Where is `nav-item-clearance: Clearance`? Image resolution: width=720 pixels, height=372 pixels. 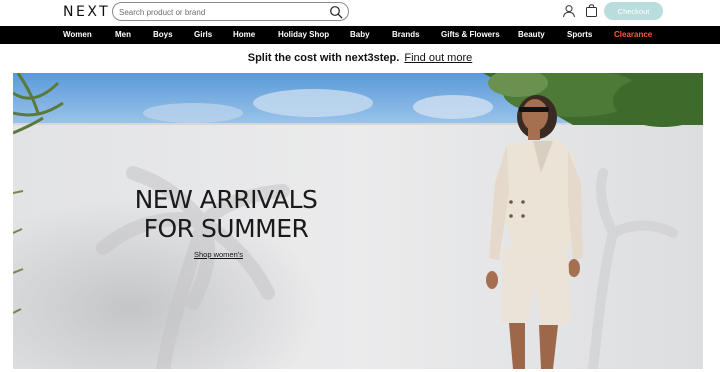
nav-item-clearance: Clearance is located at coordinates (633, 35).